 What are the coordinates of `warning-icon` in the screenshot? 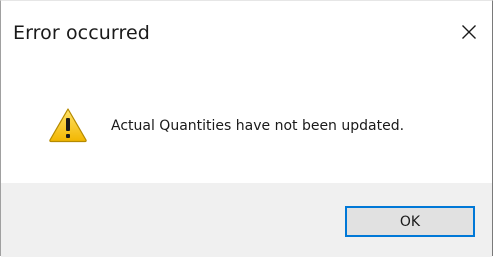 It's located at (68, 125).